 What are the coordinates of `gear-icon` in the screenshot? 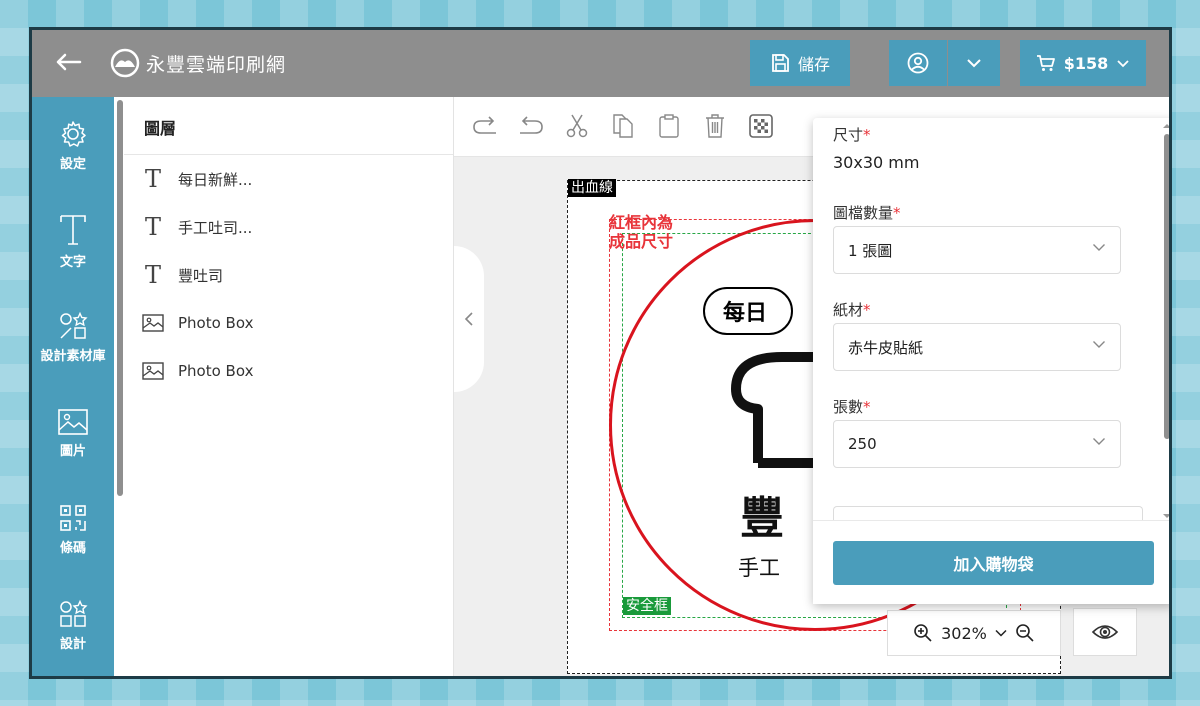 It's located at (73, 133).